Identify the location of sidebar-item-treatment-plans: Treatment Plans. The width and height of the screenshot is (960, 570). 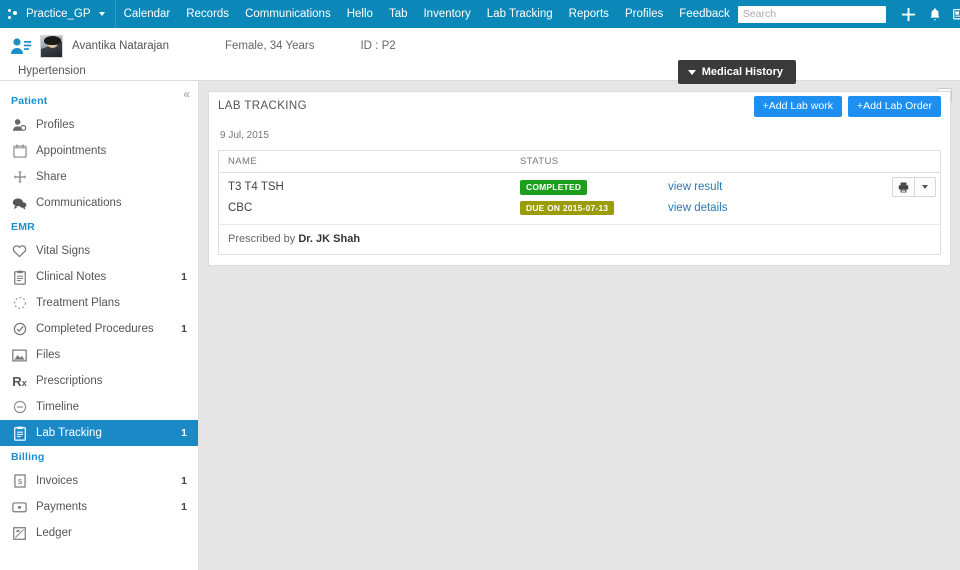
(99, 303).